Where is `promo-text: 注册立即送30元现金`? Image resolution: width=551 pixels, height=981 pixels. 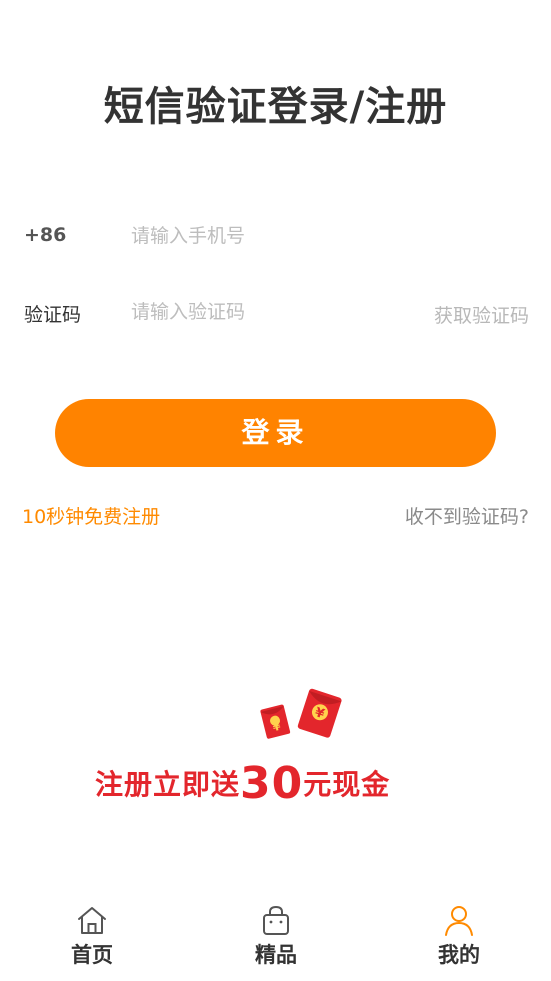 promo-text: 注册立即送30元现金 is located at coordinates (277, 783).